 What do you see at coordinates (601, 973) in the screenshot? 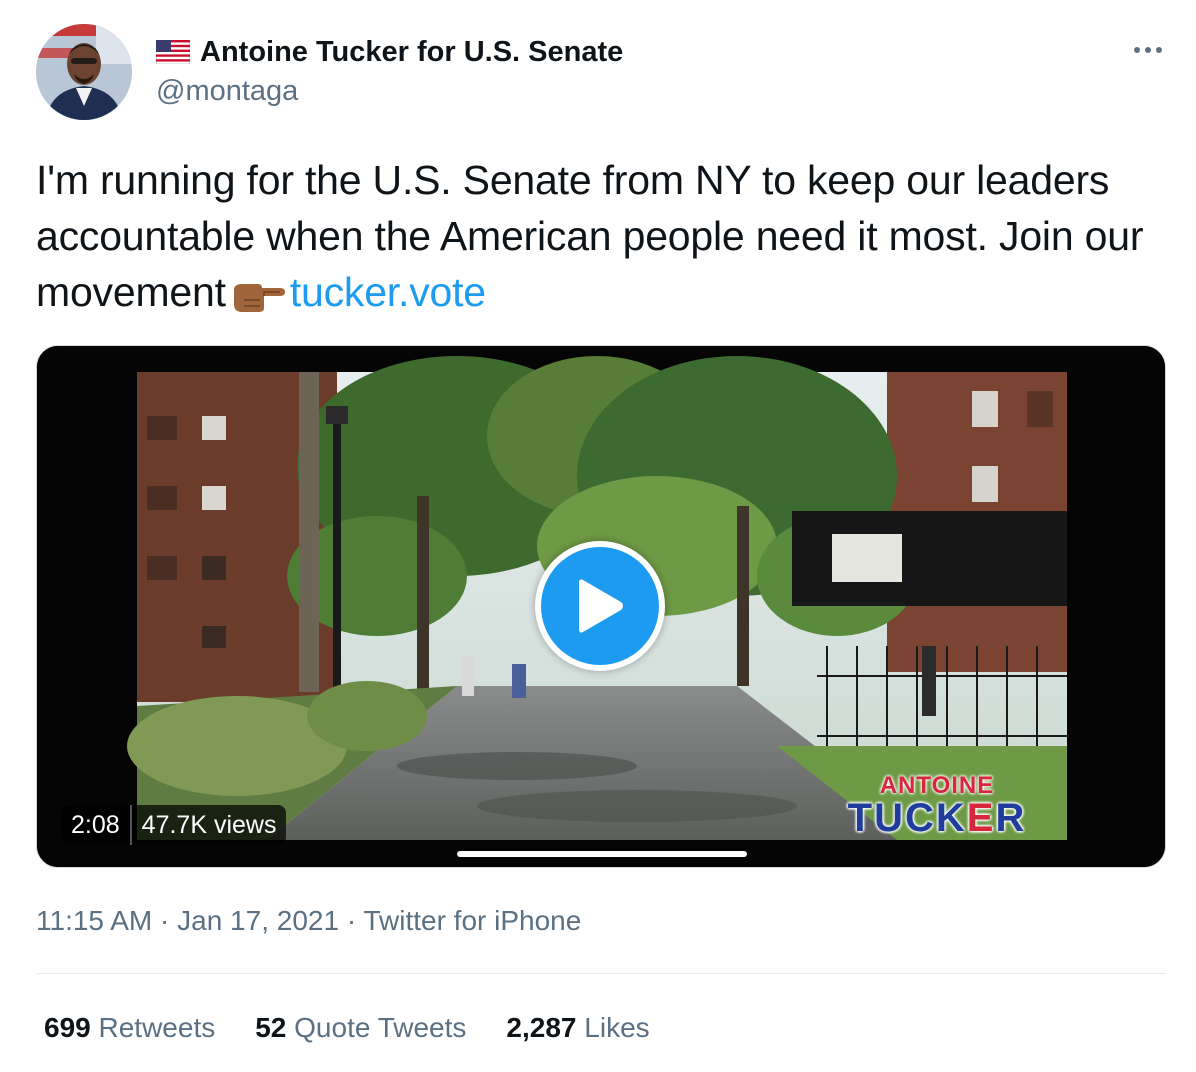
I see `divider` at bounding box center [601, 973].